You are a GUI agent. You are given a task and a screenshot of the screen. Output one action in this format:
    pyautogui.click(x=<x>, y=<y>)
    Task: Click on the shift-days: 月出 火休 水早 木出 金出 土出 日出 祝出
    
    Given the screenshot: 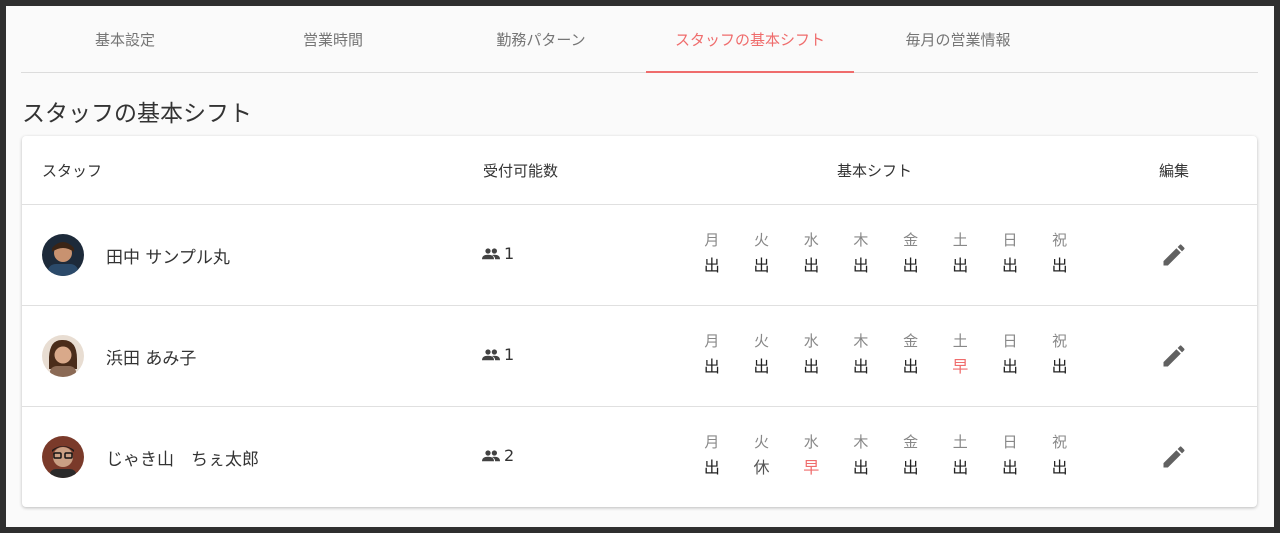 What is the action you would take?
    pyautogui.click(x=886, y=457)
    